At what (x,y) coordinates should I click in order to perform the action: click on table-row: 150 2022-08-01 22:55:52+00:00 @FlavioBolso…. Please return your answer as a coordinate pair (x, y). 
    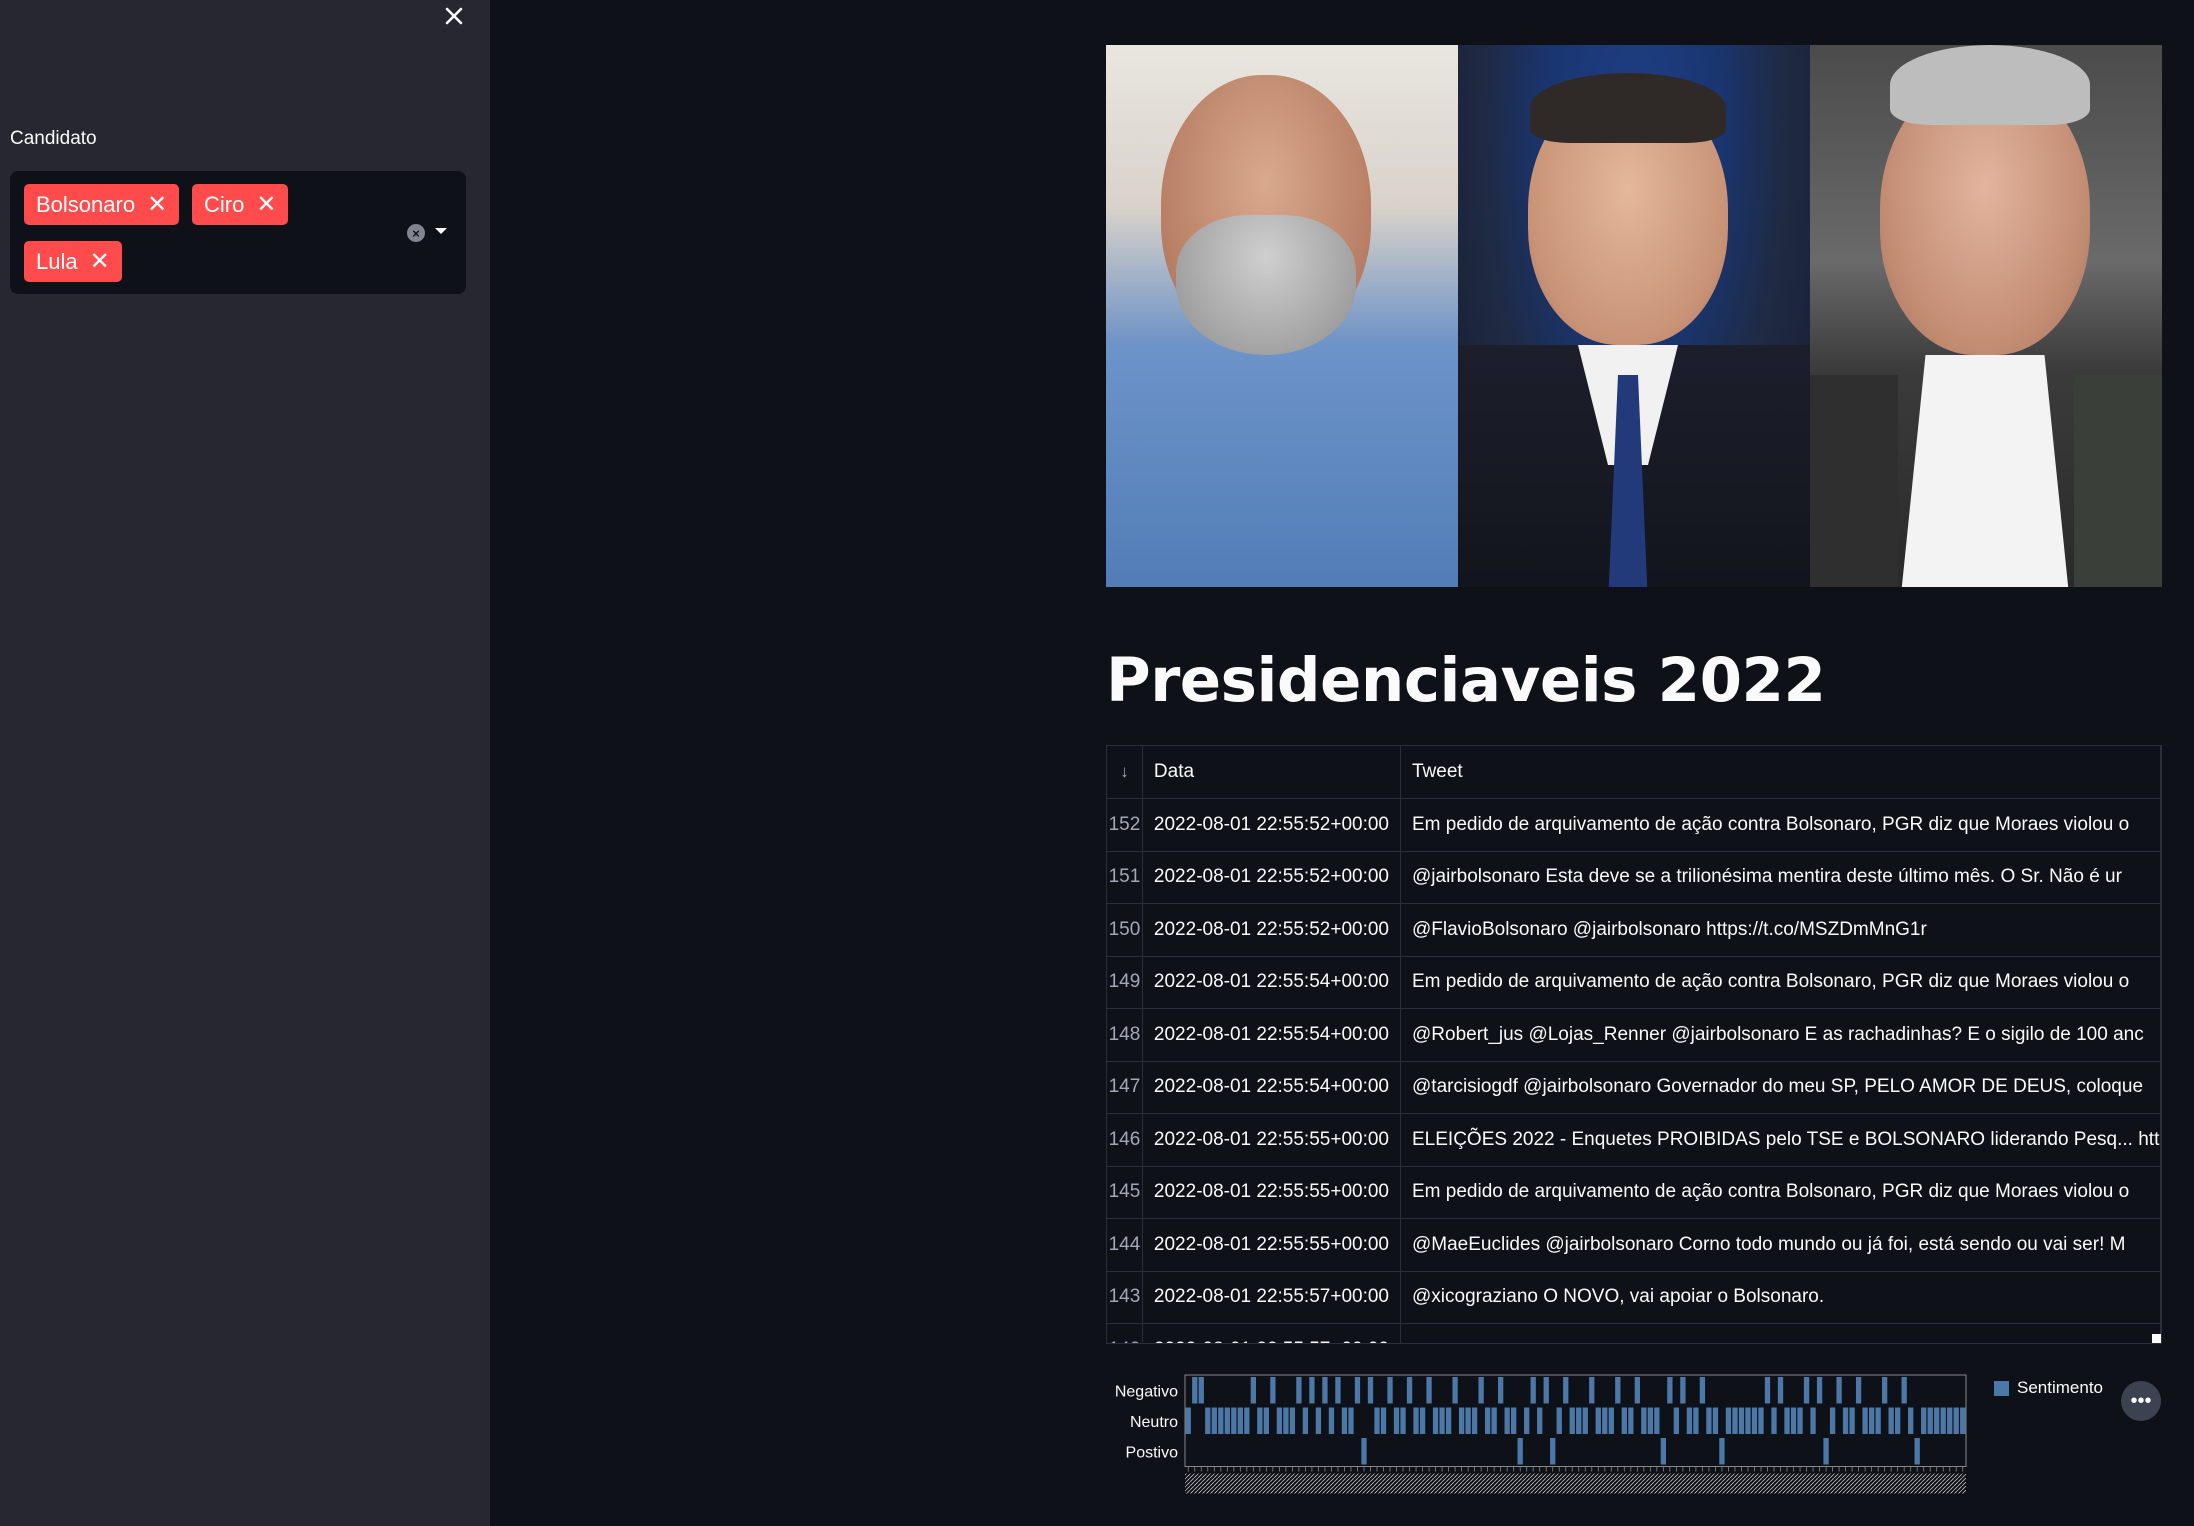
    Looking at the image, I should click on (1634, 930).